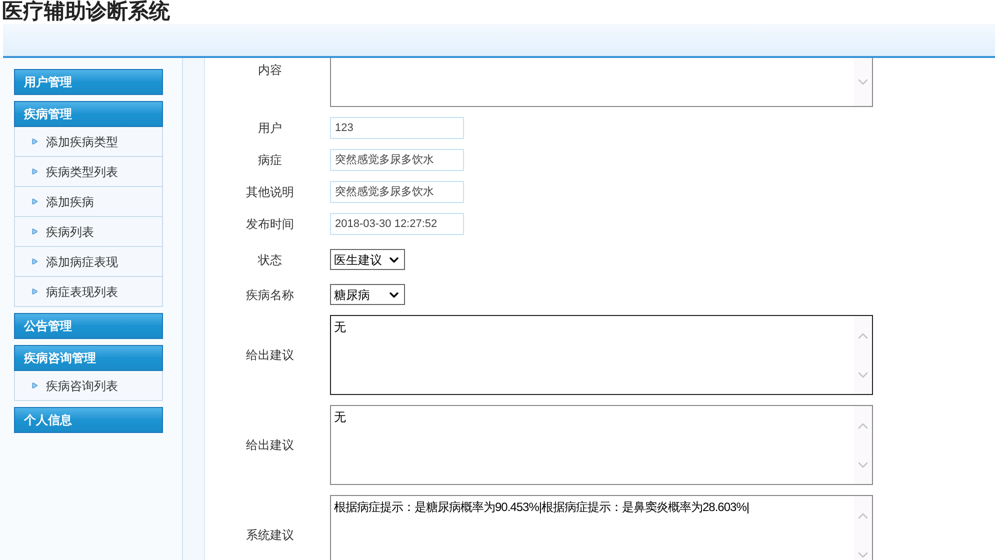 Image resolution: width=995 pixels, height=560 pixels. What do you see at coordinates (601, 82) in the screenshot?
I see `text-area` at bounding box center [601, 82].